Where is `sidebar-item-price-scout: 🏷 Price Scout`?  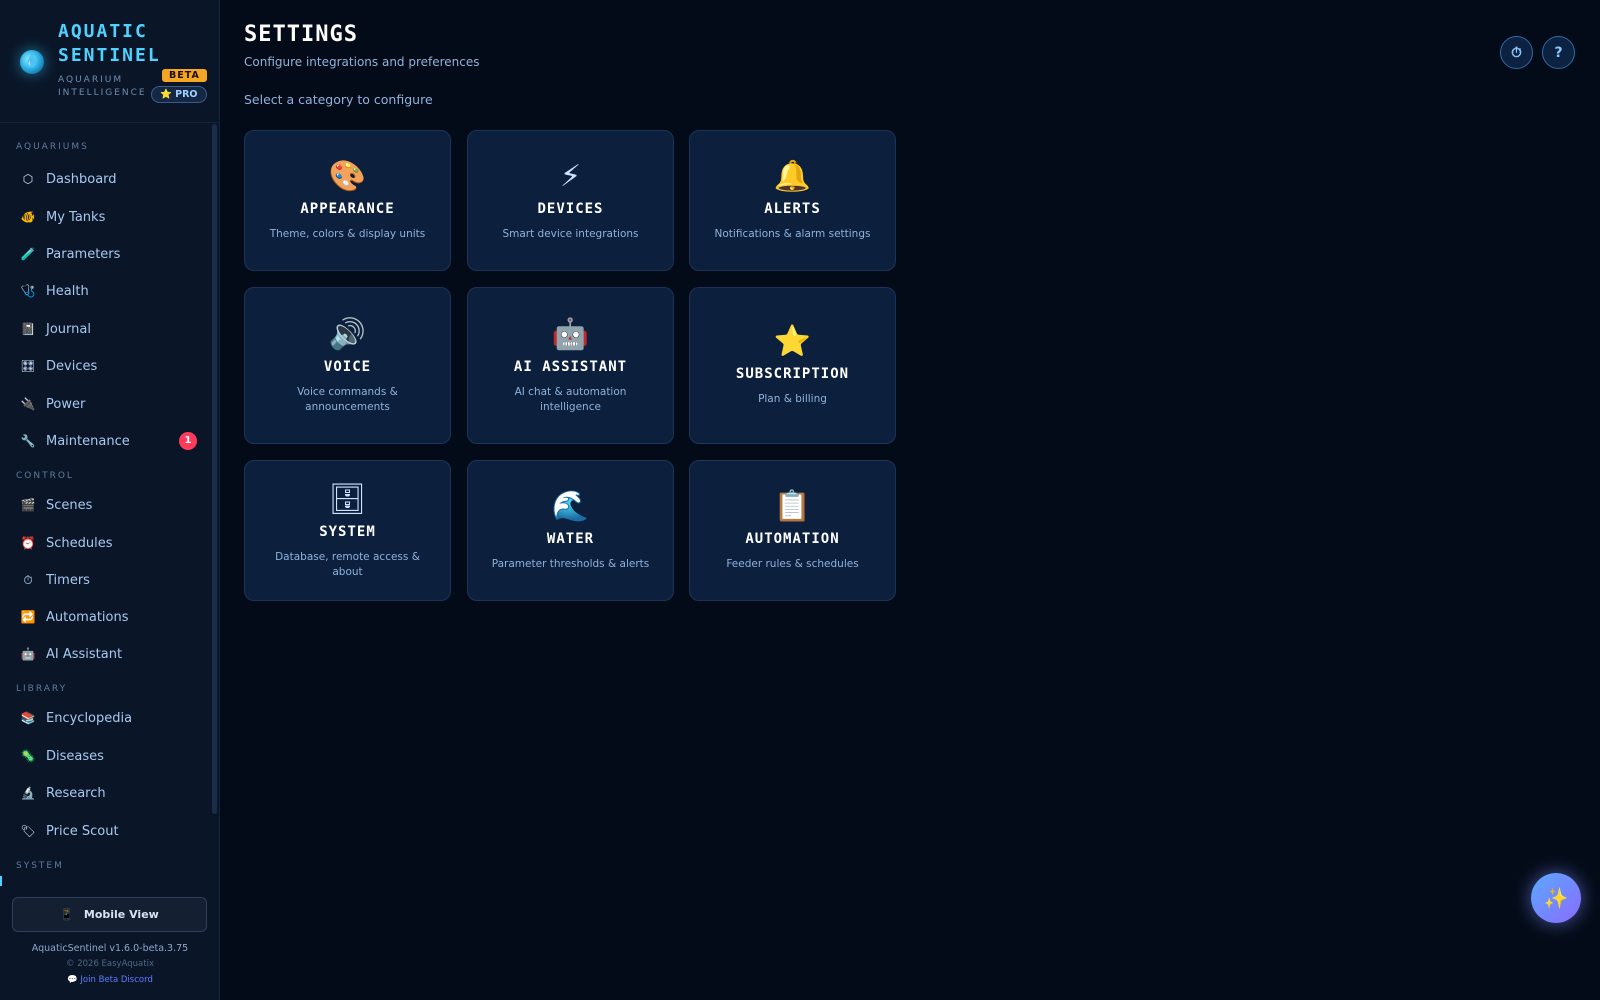 sidebar-item-price-scout: 🏷 Price Scout is located at coordinates (106, 831).